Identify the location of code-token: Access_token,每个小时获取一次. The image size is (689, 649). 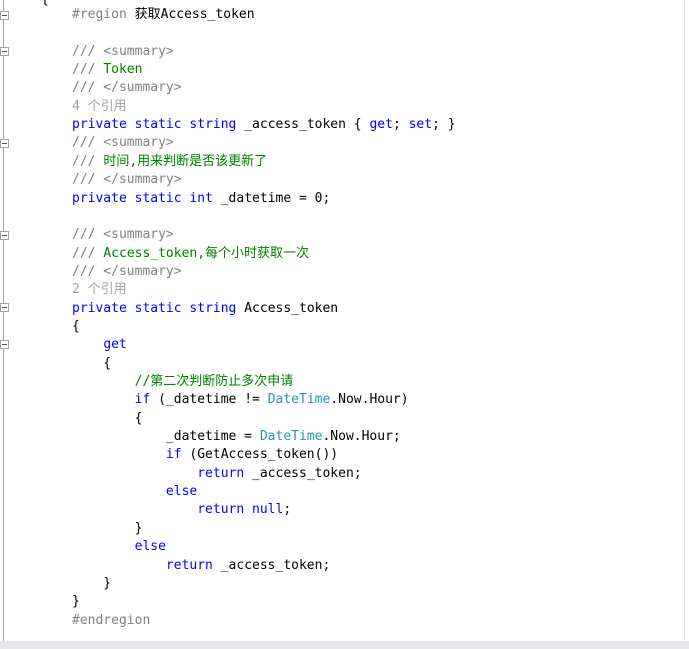
(206, 253).